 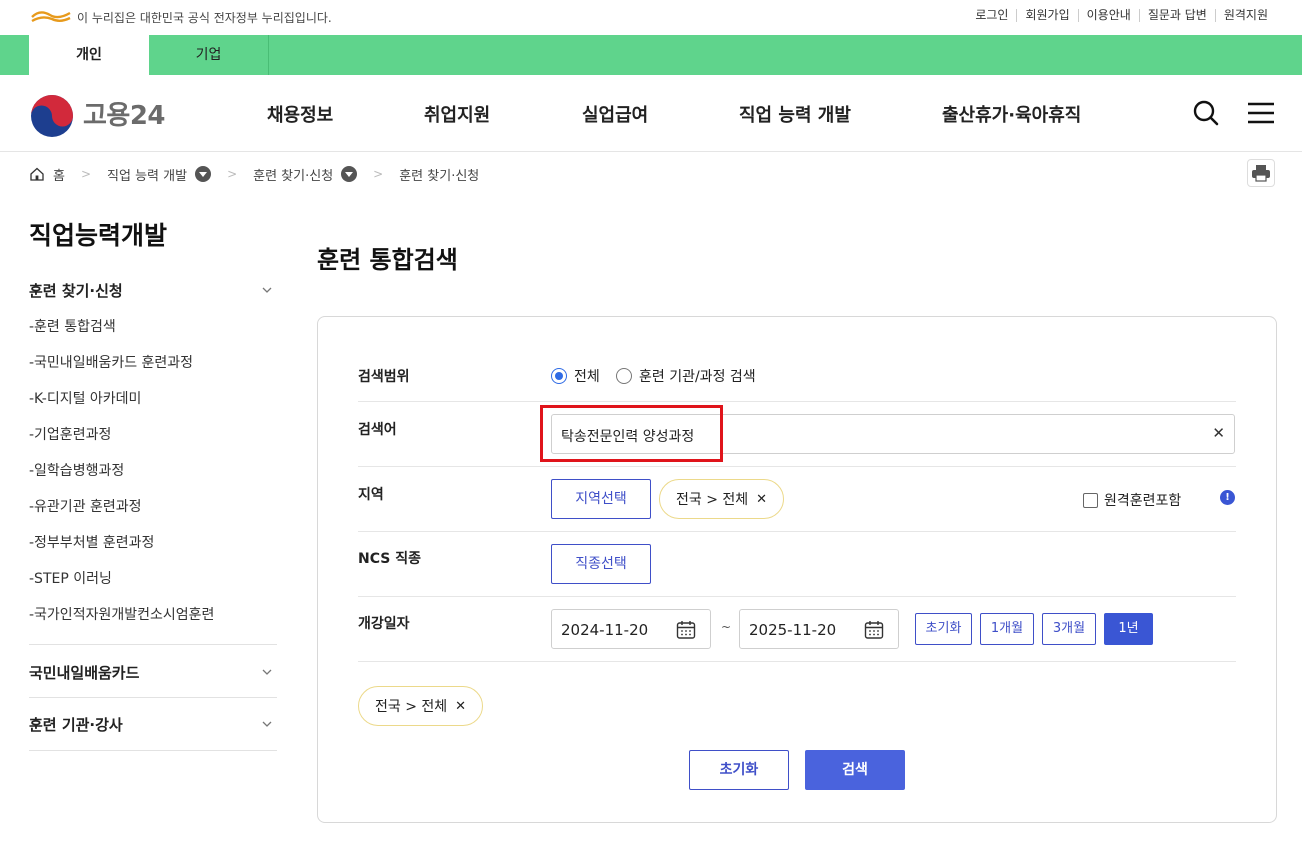 I want to click on home-icon, so click(x=37, y=174).